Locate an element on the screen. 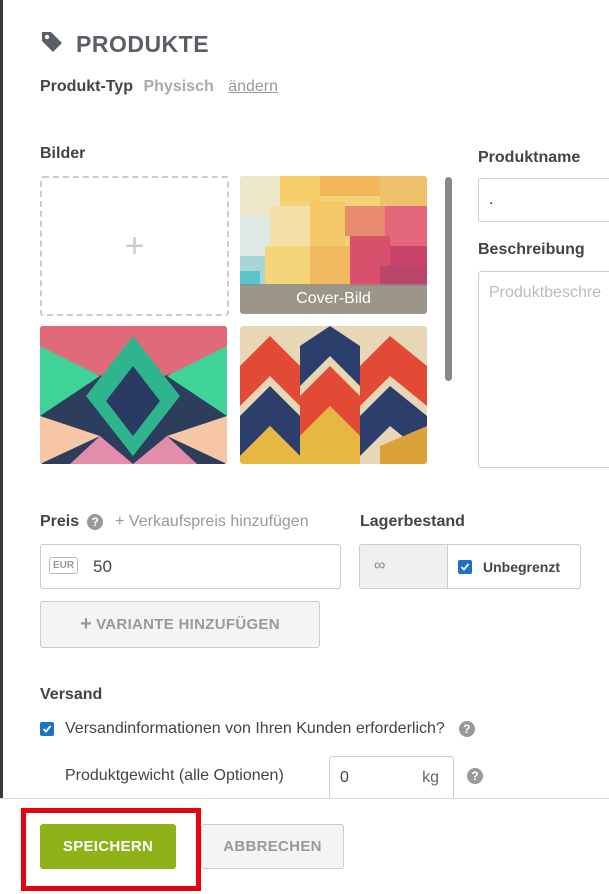 The width and height of the screenshot is (609, 894). product-name-input: . is located at coordinates (543, 200).